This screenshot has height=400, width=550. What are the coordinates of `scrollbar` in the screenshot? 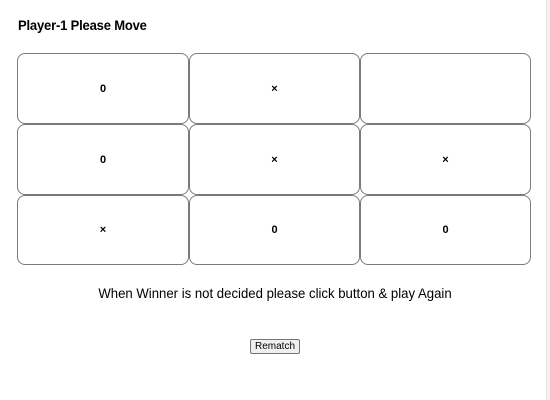 It's located at (548, 200).